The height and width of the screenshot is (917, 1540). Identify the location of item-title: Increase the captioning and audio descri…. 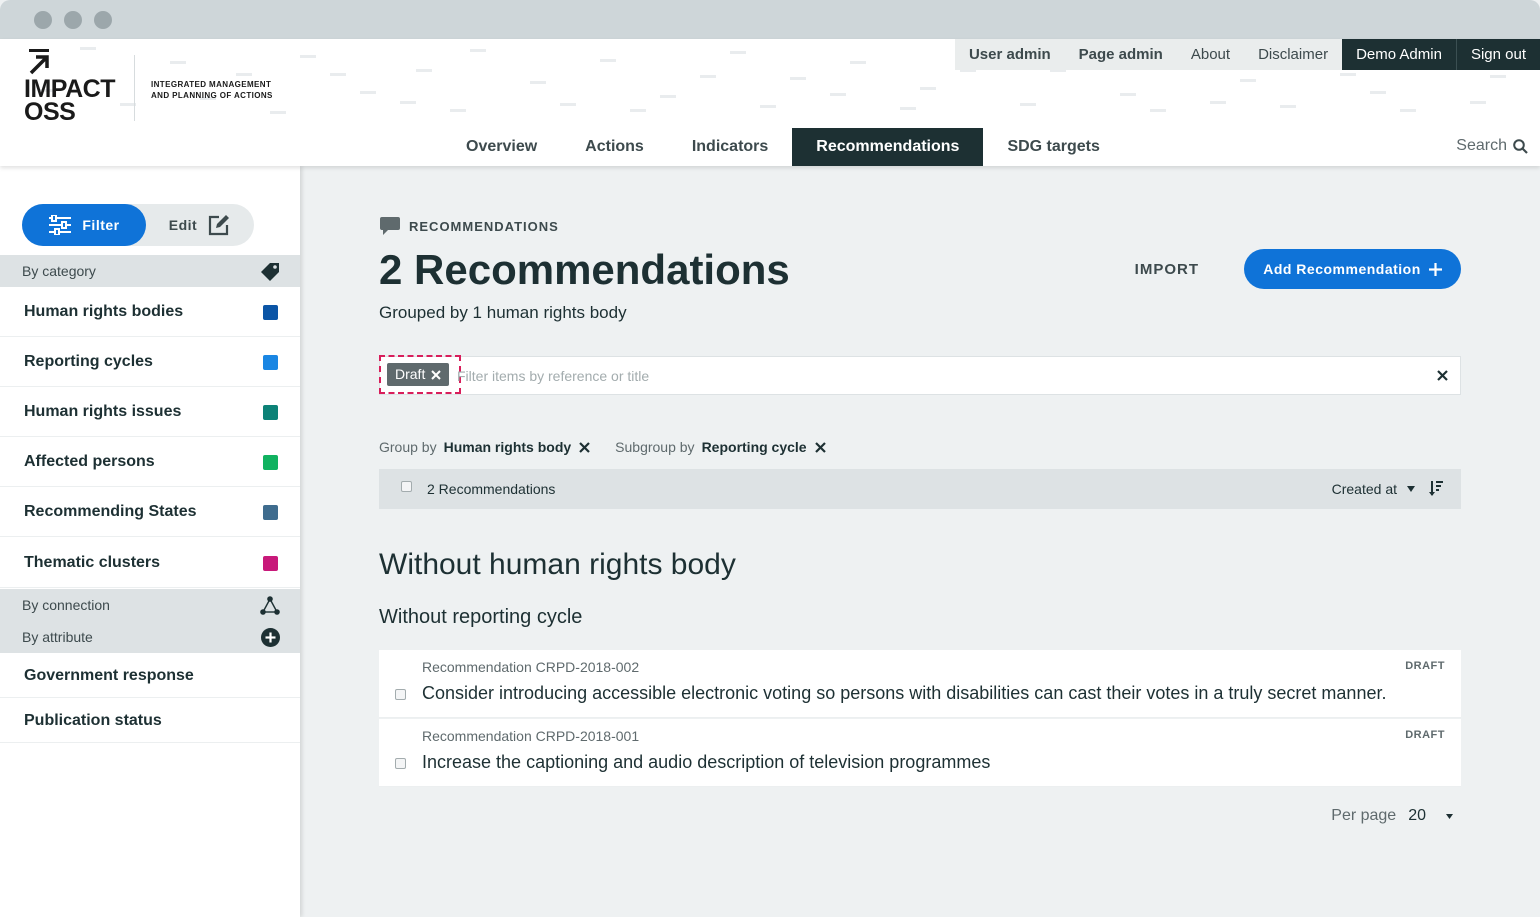
(706, 762).